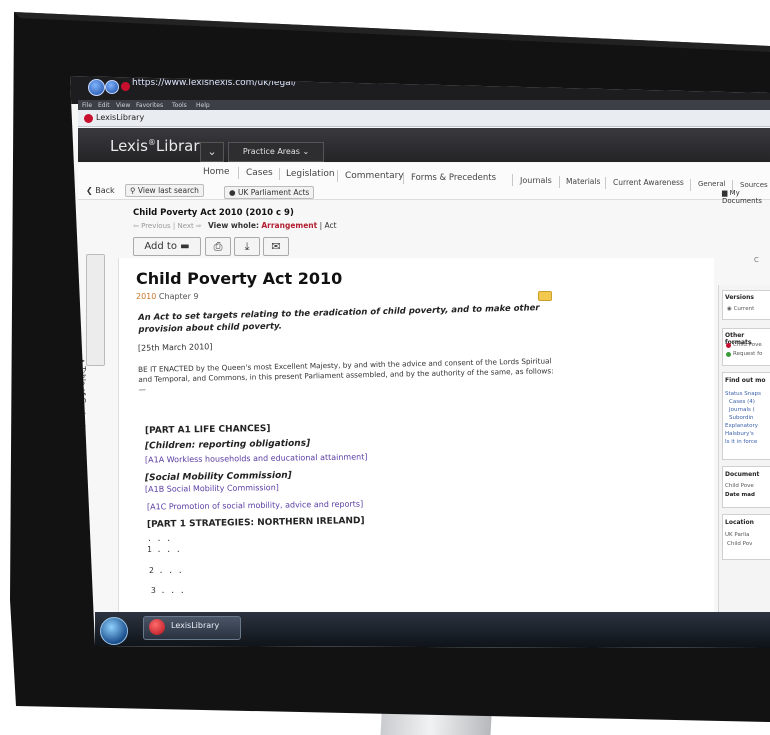 The height and width of the screenshot is (735, 770). What do you see at coordinates (168, 590) in the screenshot?
I see `section-3-link: 3 . . .` at bounding box center [168, 590].